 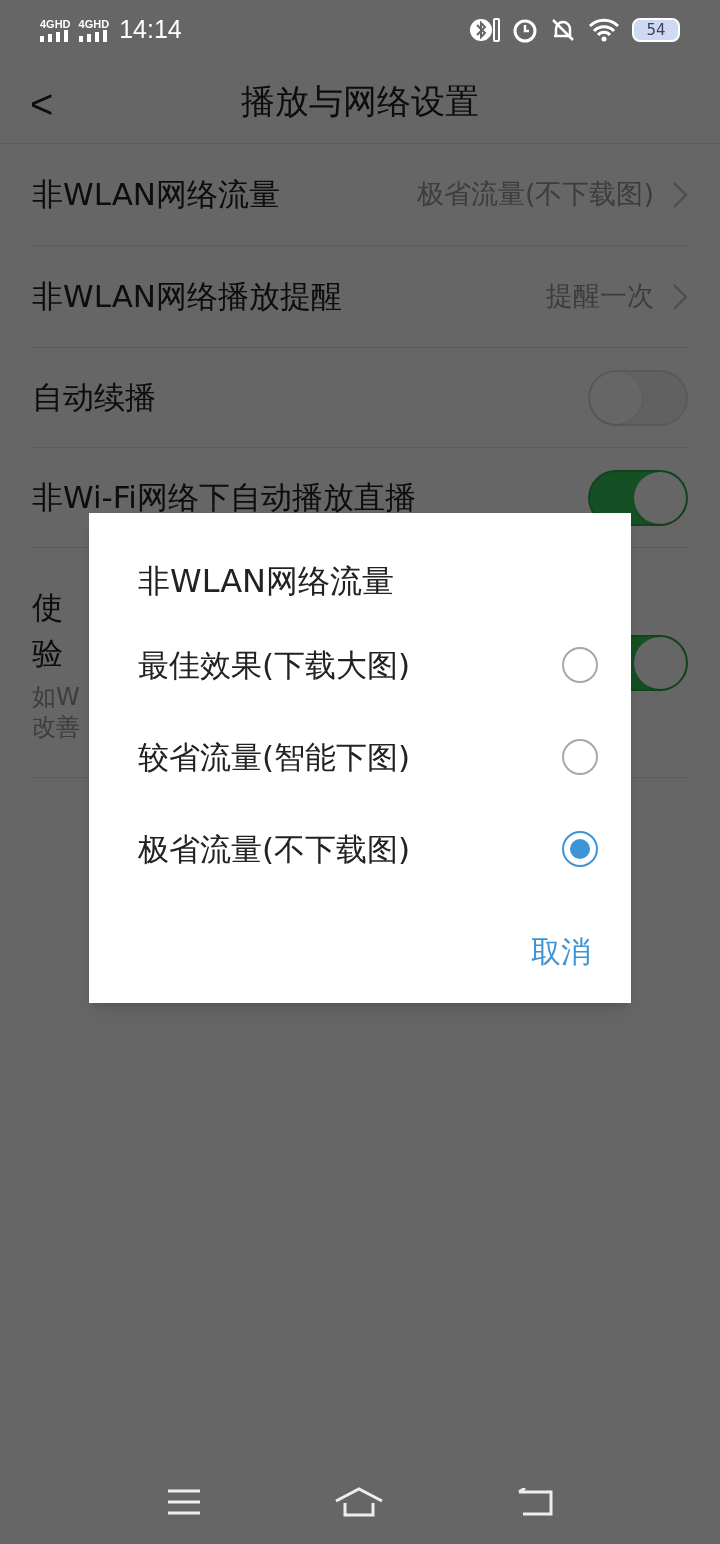 What do you see at coordinates (368, 849) in the screenshot?
I see `radio-option: 极省流量(不下载图)` at bounding box center [368, 849].